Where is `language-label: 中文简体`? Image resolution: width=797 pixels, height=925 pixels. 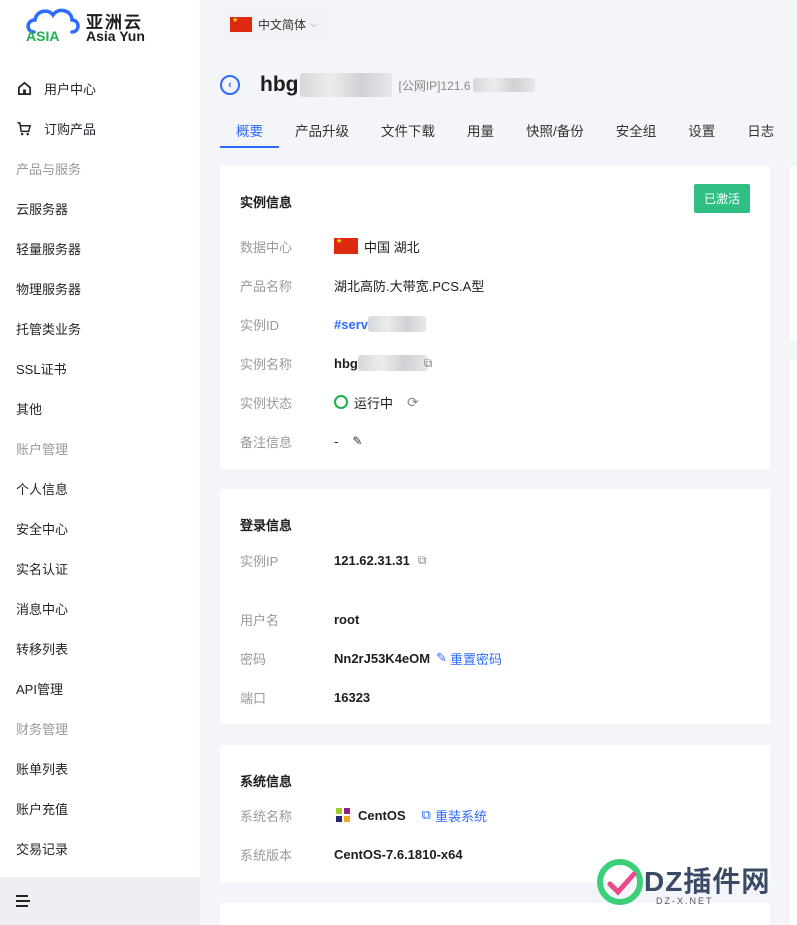 language-label: 中文简体 is located at coordinates (282, 24).